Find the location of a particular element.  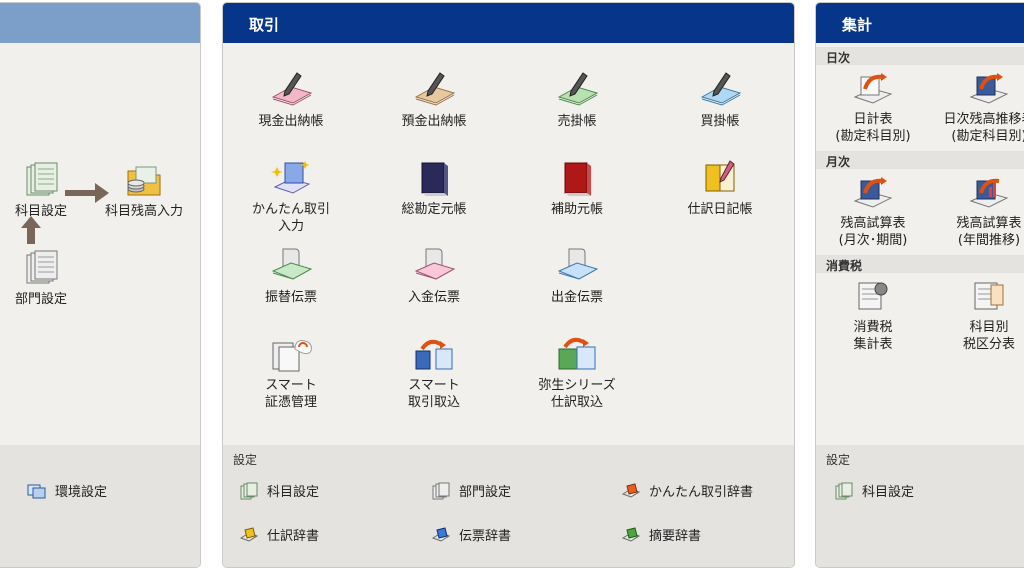

receivables-book-pen-icon is located at coordinates (577, 90).